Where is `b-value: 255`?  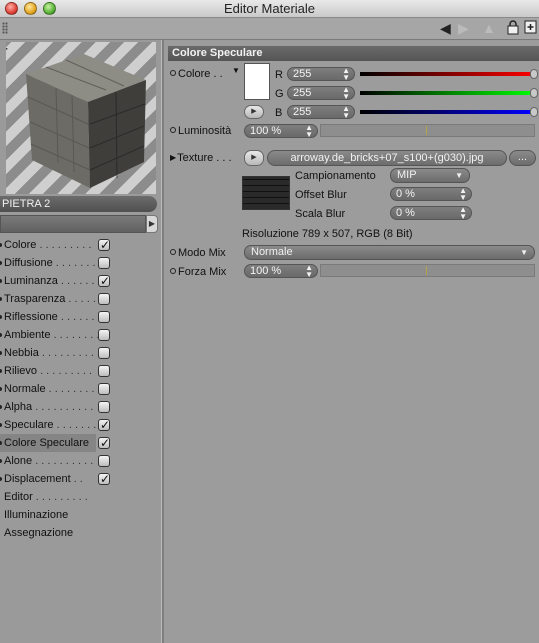 b-value: 255 is located at coordinates (302, 112).